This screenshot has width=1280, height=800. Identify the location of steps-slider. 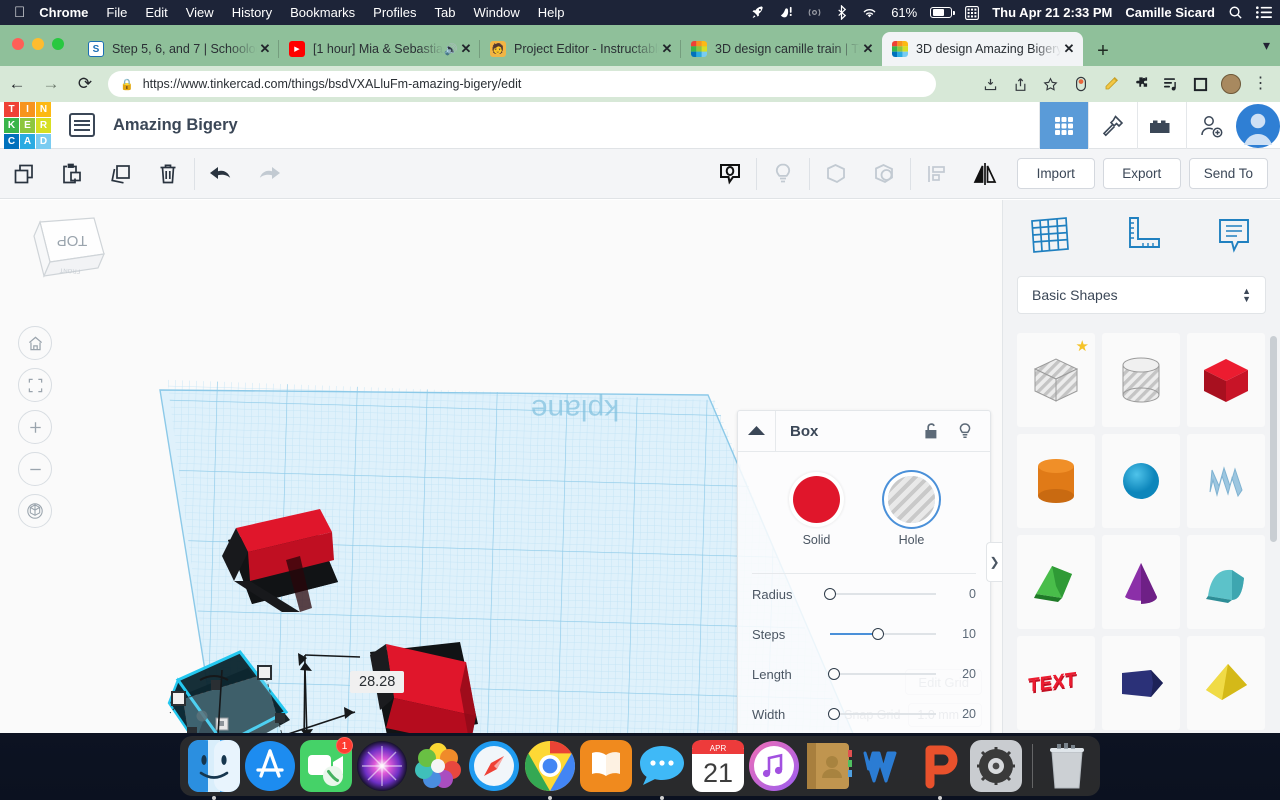
(883, 634).